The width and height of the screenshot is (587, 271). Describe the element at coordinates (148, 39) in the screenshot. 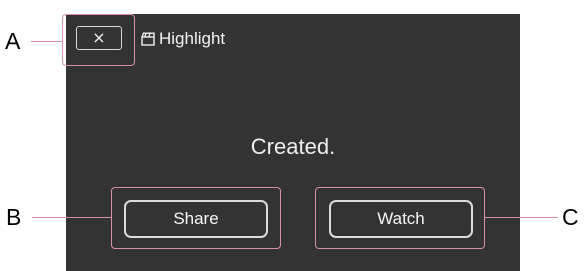

I see `film-clapper-icon` at that location.